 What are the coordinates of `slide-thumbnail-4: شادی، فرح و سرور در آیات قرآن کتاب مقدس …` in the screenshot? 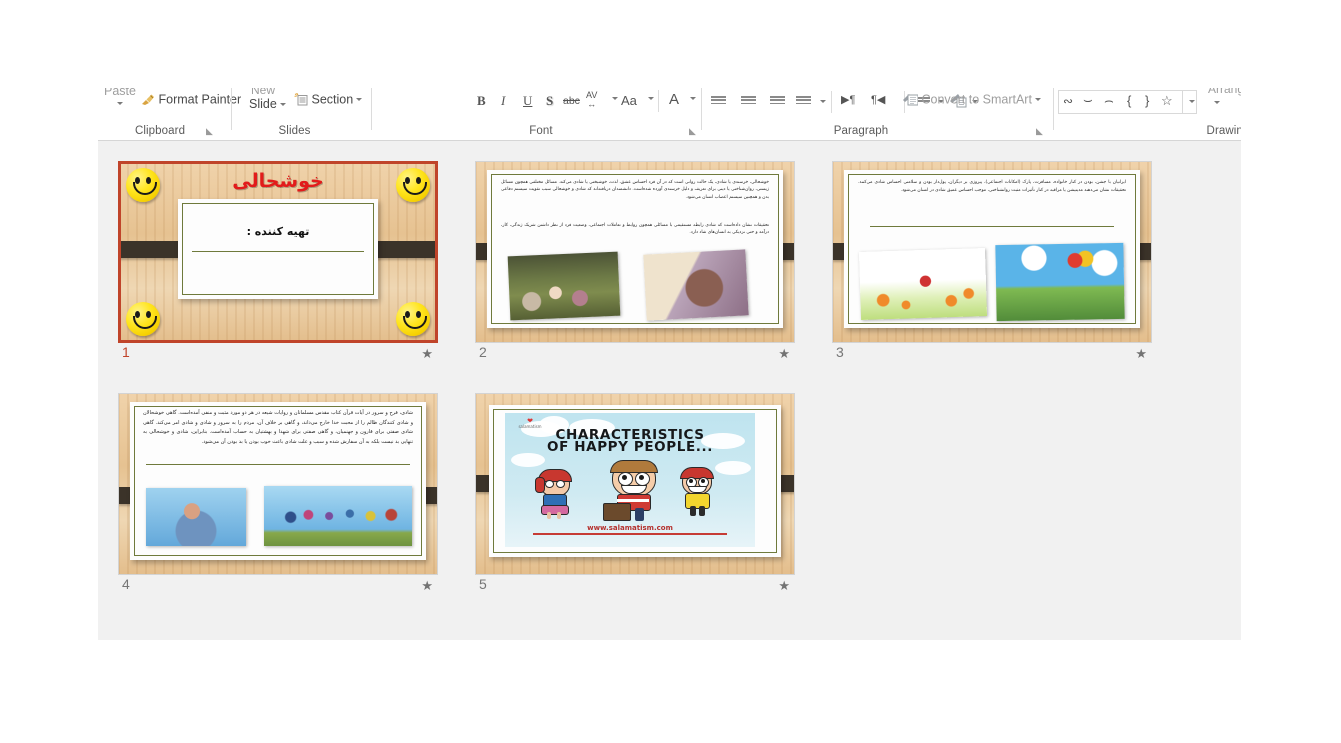 It's located at (278, 492).